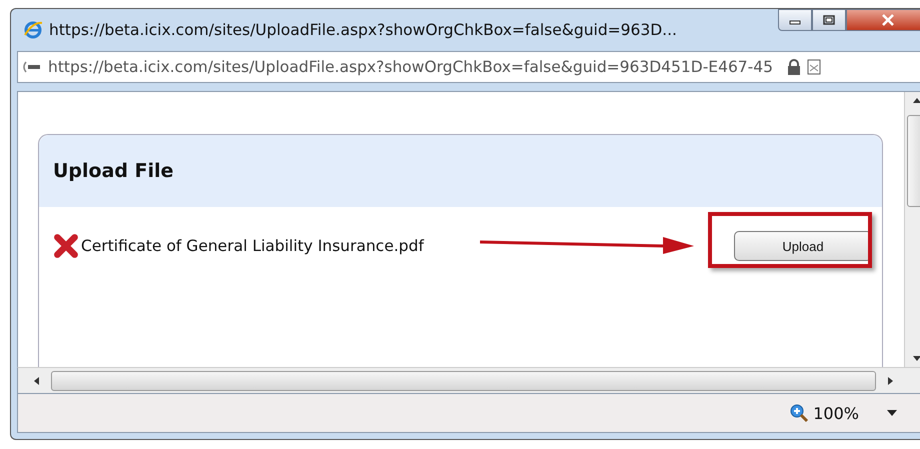  Describe the element at coordinates (410, 67) in the screenshot. I see `url-text: https://beta.icix.com/sites/UploadFile.aspx?showOrgChkBox=false&guid=963D451D-E467-45` at that location.